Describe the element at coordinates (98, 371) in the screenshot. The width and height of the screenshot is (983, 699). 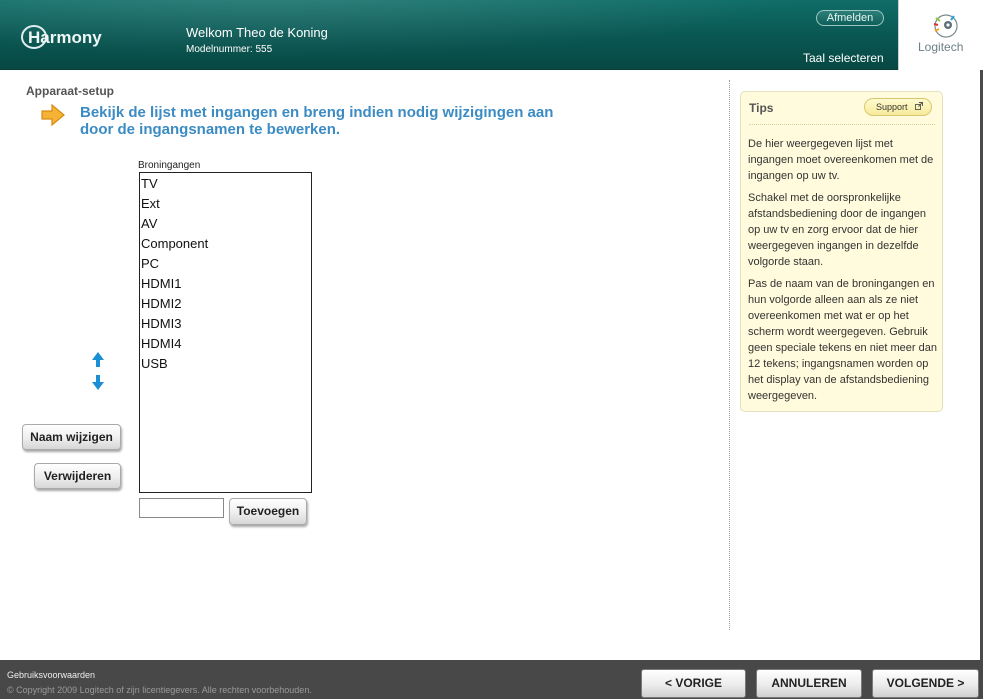
I see `move-up-down-icon` at that location.